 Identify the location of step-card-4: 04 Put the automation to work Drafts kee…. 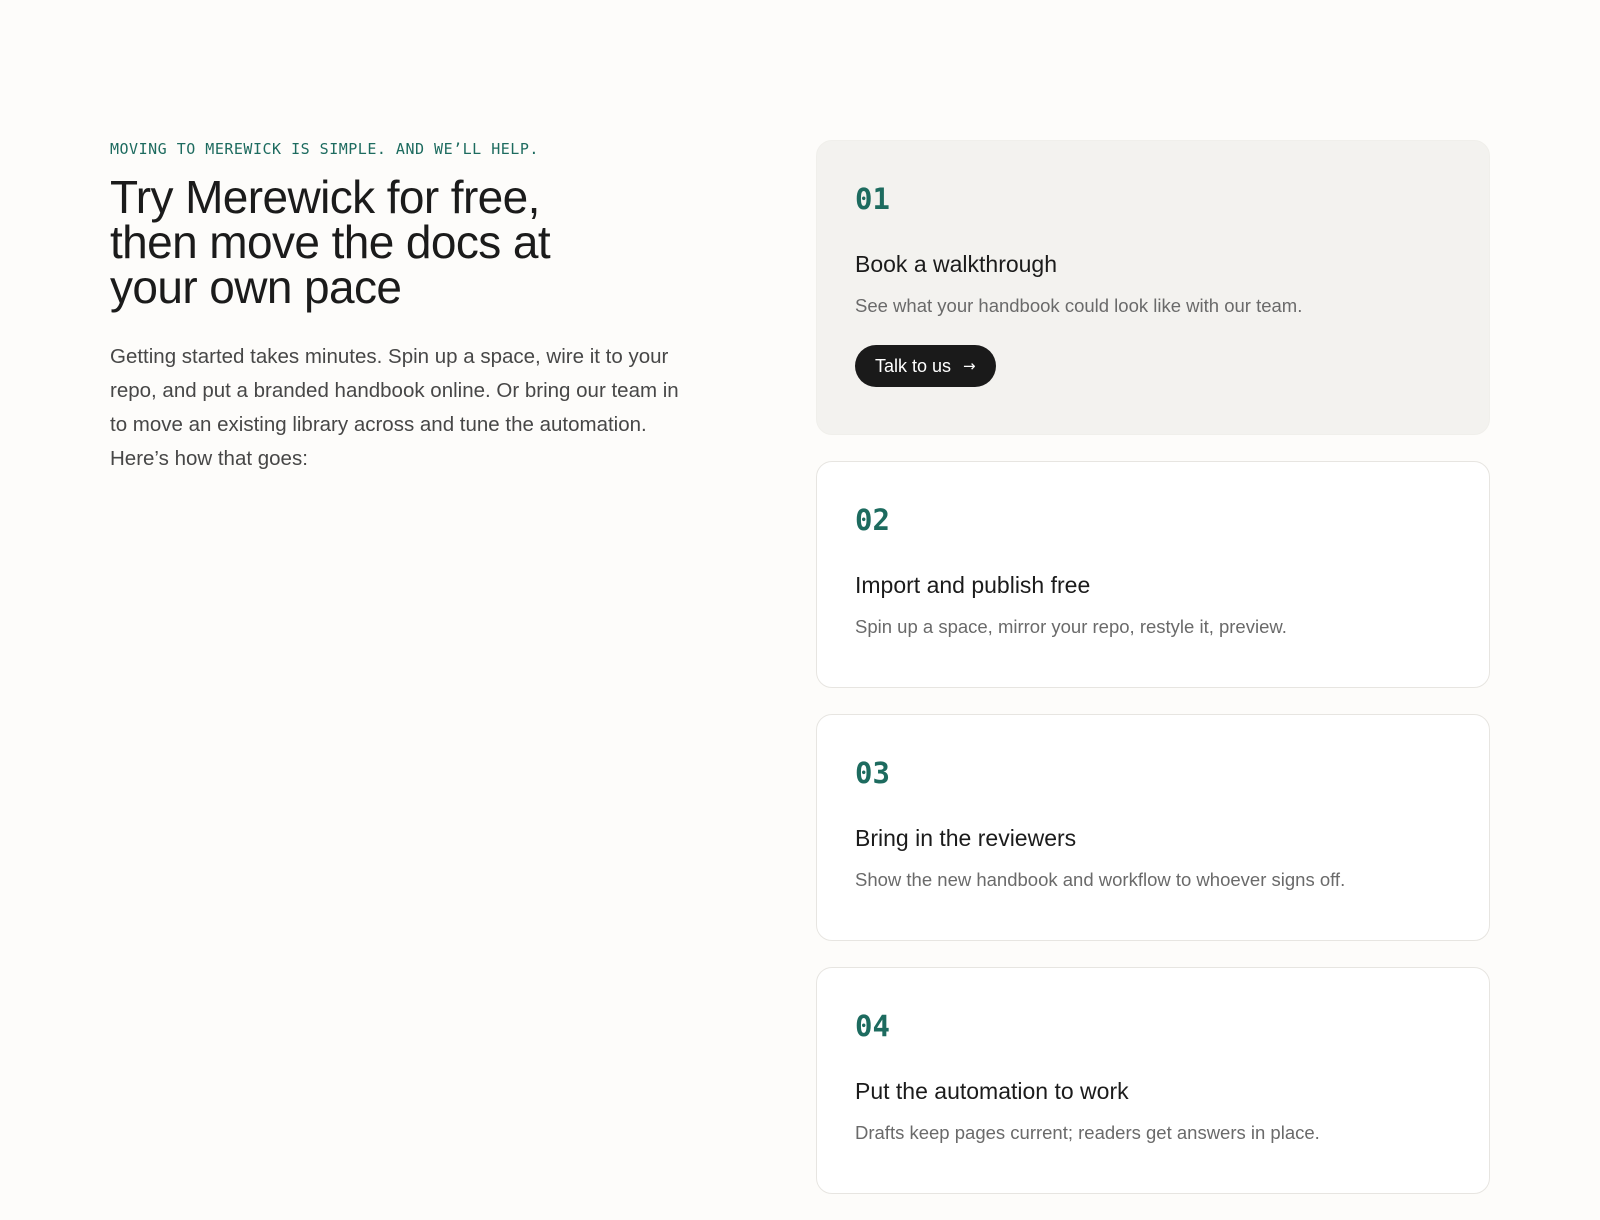
(1153, 1080).